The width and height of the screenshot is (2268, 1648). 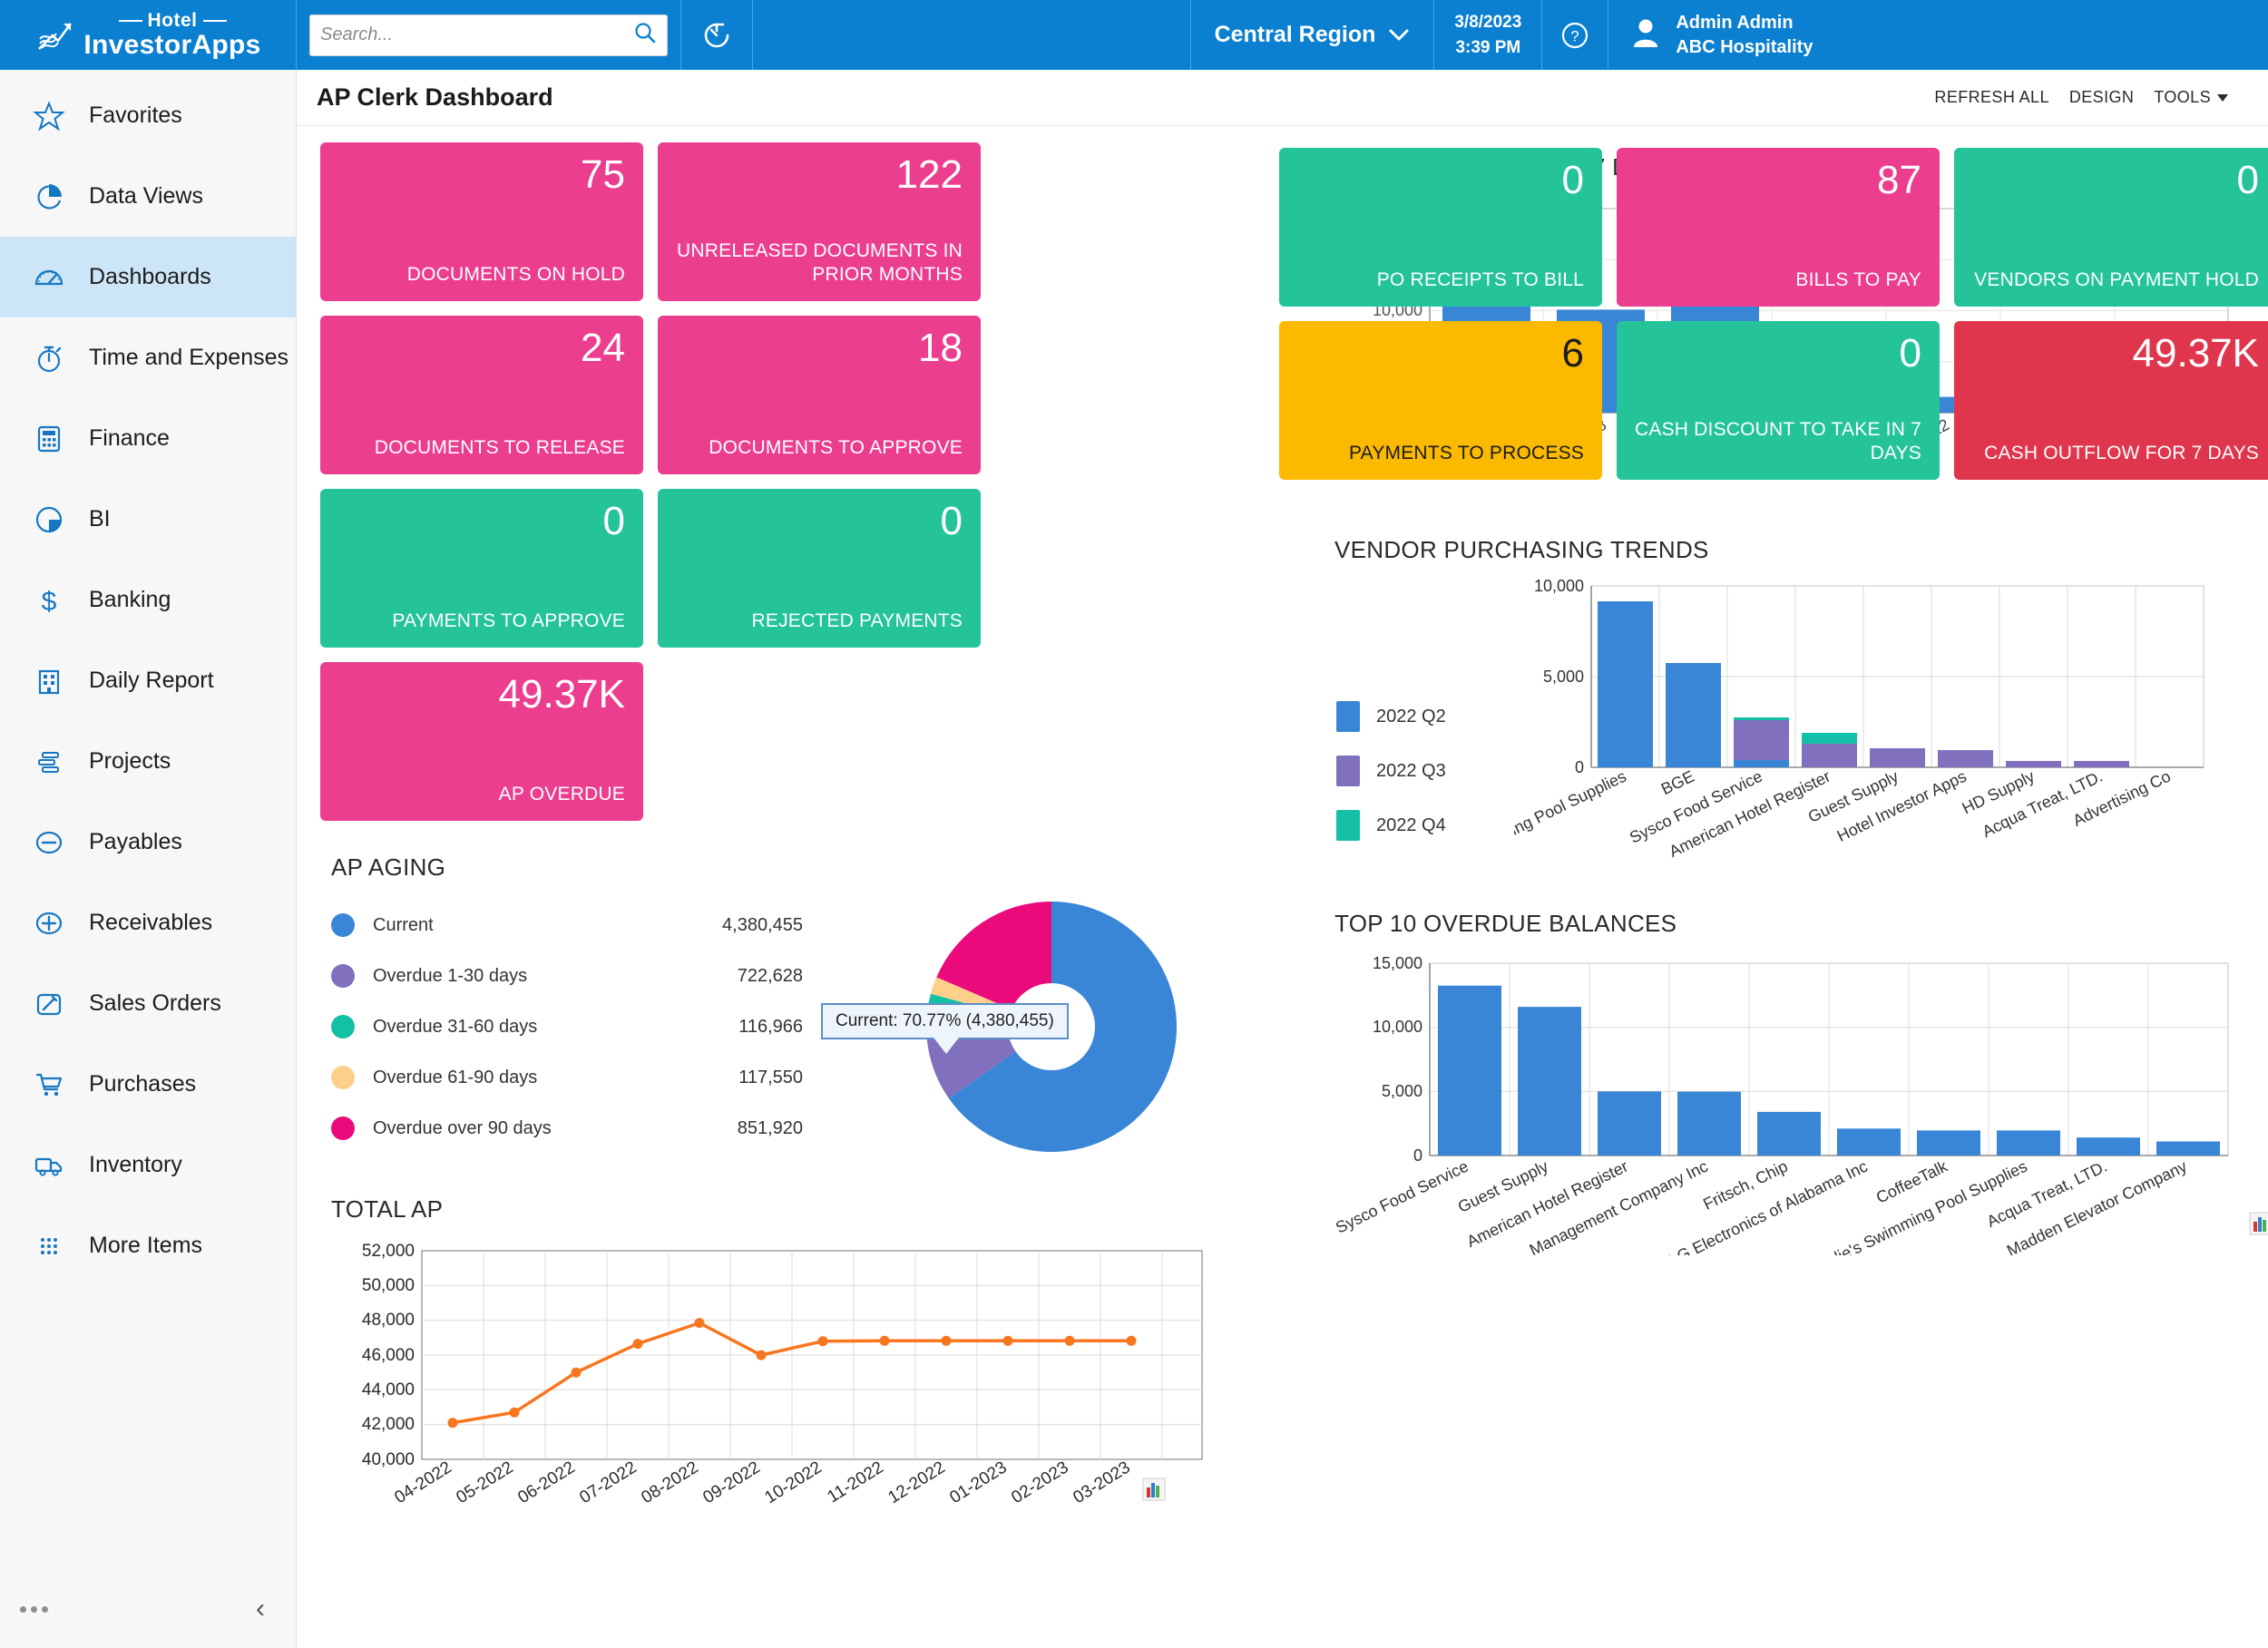 What do you see at coordinates (1579, 767) in the screenshot?
I see `svg-text: 0` at bounding box center [1579, 767].